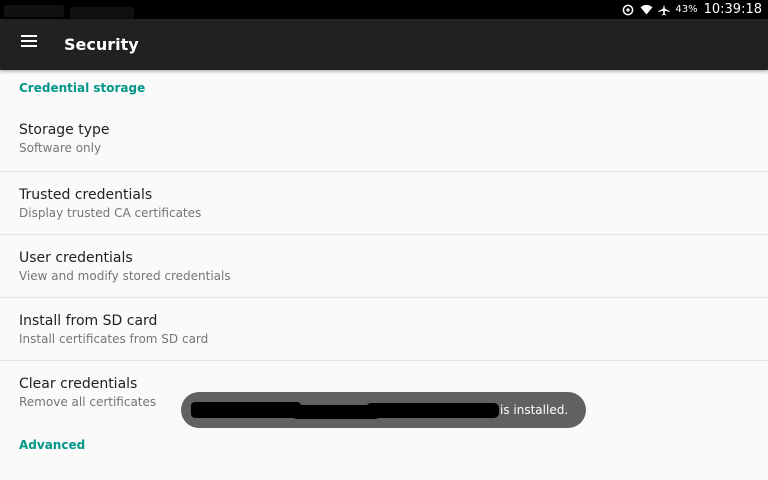 The height and width of the screenshot is (480, 768). I want to click on toast-message: is installed., so click(383, 410).